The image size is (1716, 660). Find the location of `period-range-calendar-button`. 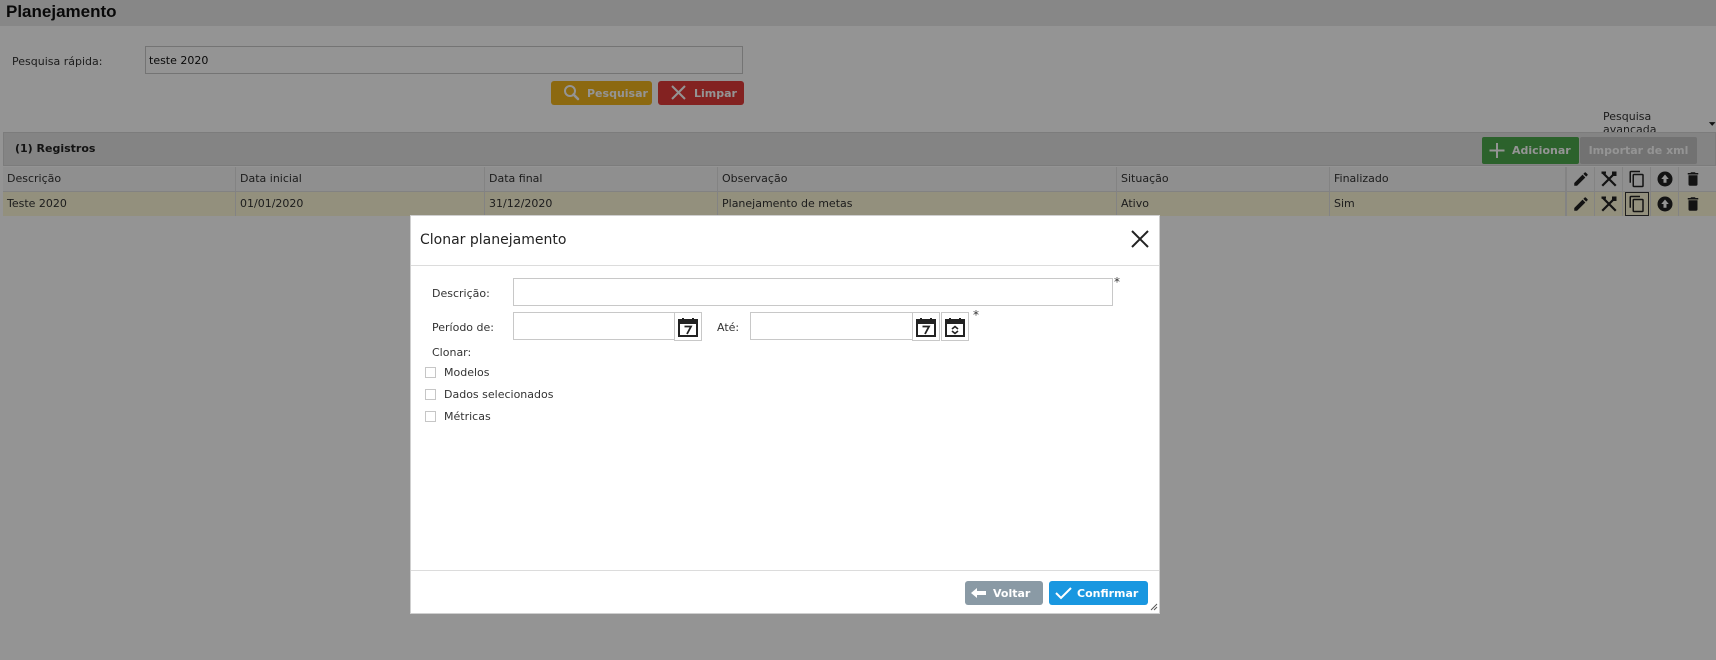

period-range-calendar-button is located at coordinates (955, 326).